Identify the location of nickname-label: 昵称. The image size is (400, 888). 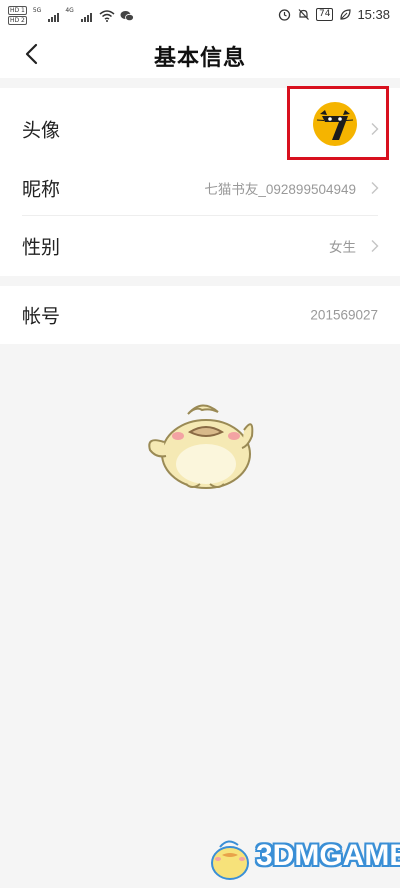
(41, 189).